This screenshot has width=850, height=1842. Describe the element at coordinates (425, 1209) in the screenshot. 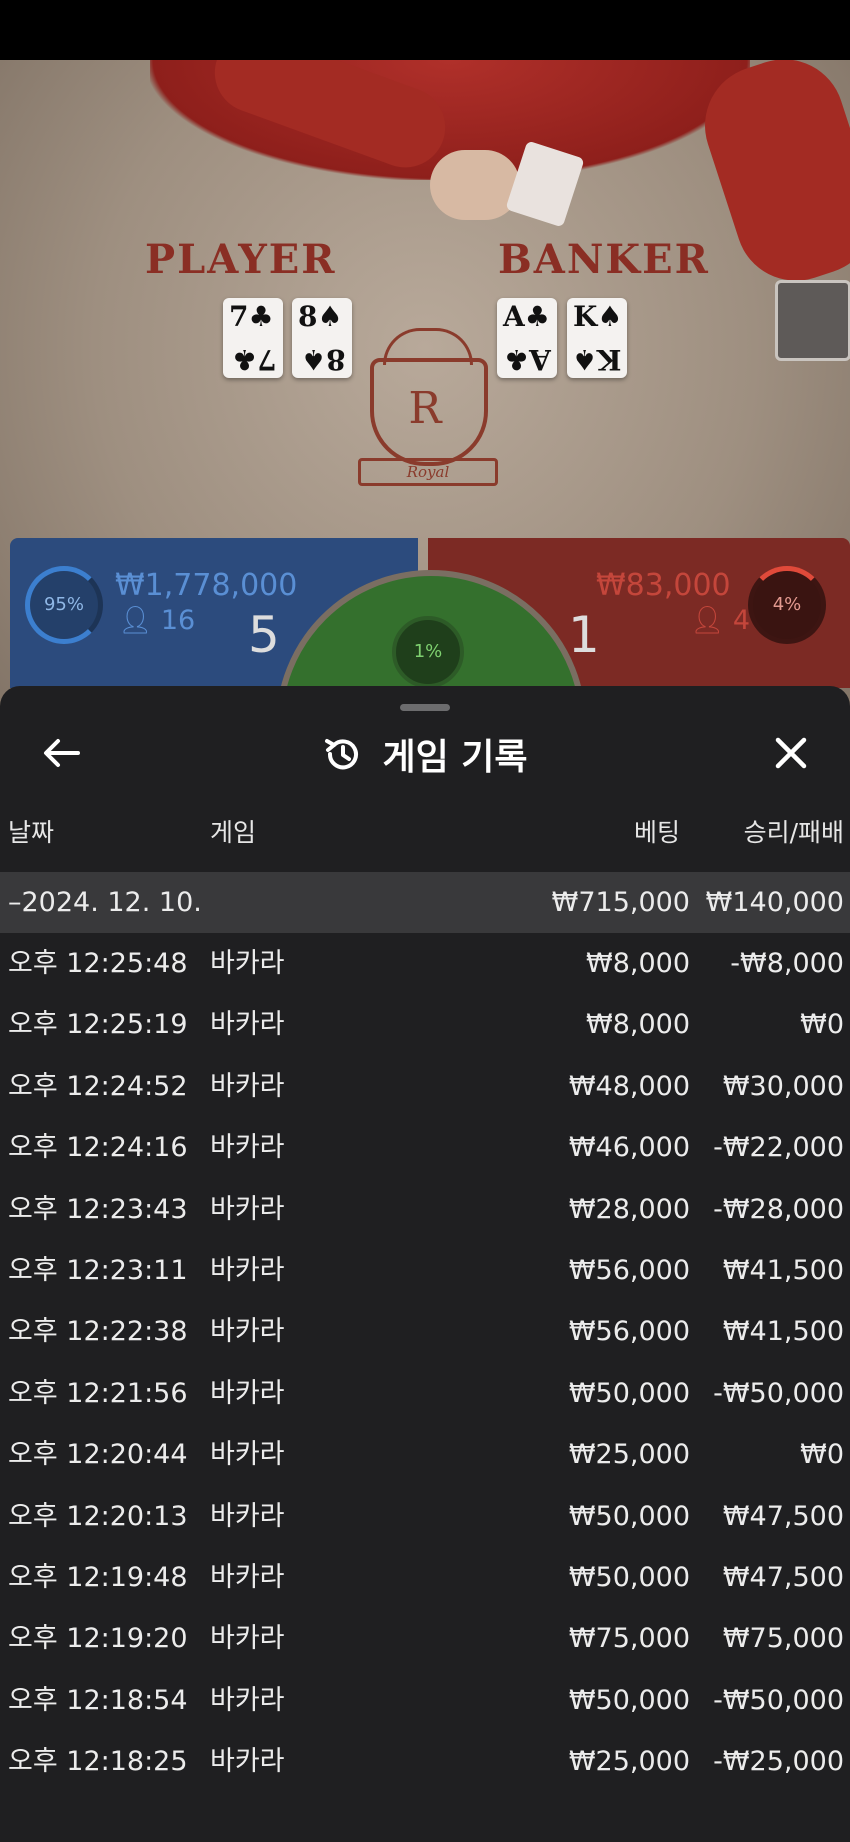

I see `history-row: 오후 12:23:43 바카라 ₩28,000 -₩28,000` at that location.